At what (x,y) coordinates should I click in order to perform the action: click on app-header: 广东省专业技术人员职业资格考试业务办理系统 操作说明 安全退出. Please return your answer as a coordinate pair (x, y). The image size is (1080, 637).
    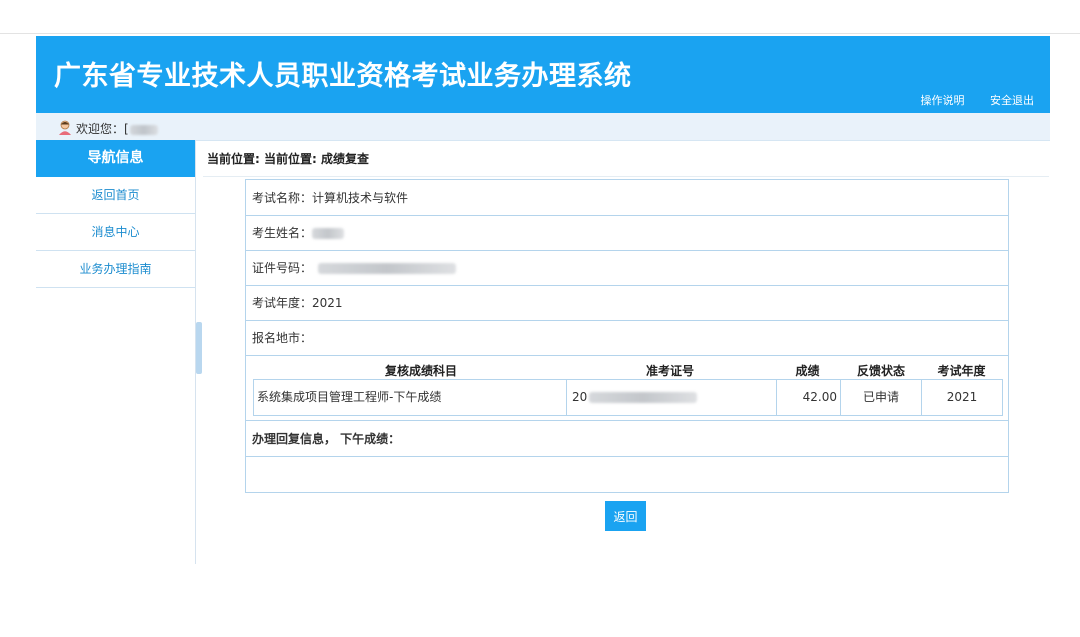
    Looking at the image, I should click on (543, 74).